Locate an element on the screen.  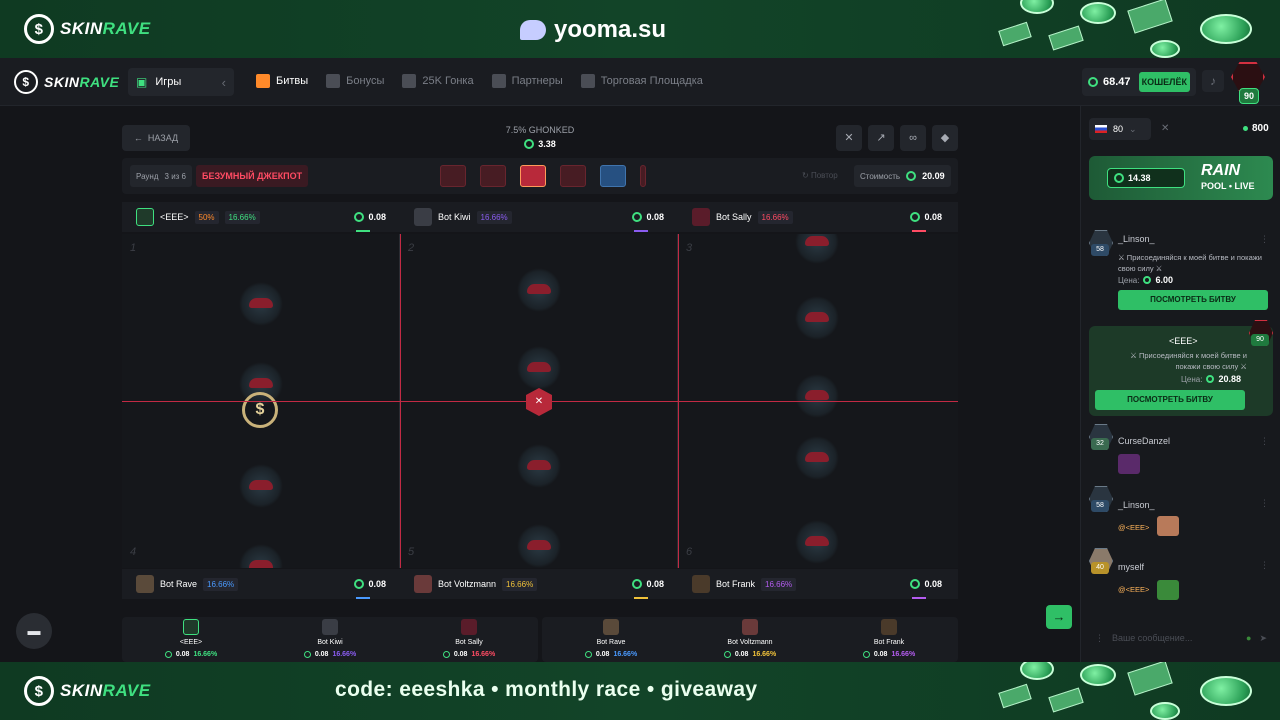
emoji-icon: ● is located at coordinates (1248, 638).